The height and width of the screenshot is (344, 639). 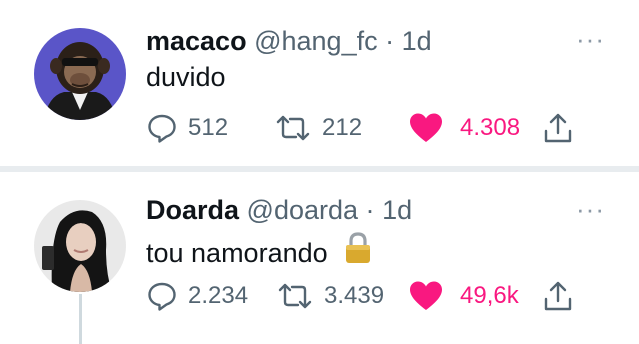 What do you see at coordinates (302, 210) in the screenshot?
I see `user-handle: @doarda` at bounding box center [302, 210].